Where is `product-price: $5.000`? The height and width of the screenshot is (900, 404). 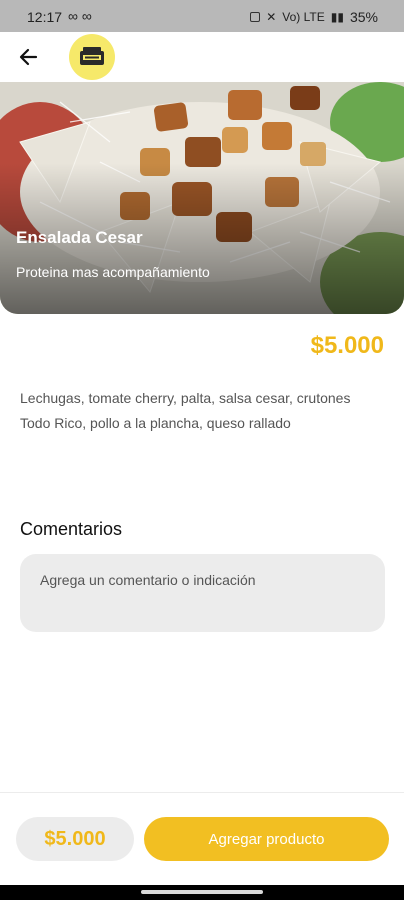
product-price: $5.000 is located at coordinates (347, 345).